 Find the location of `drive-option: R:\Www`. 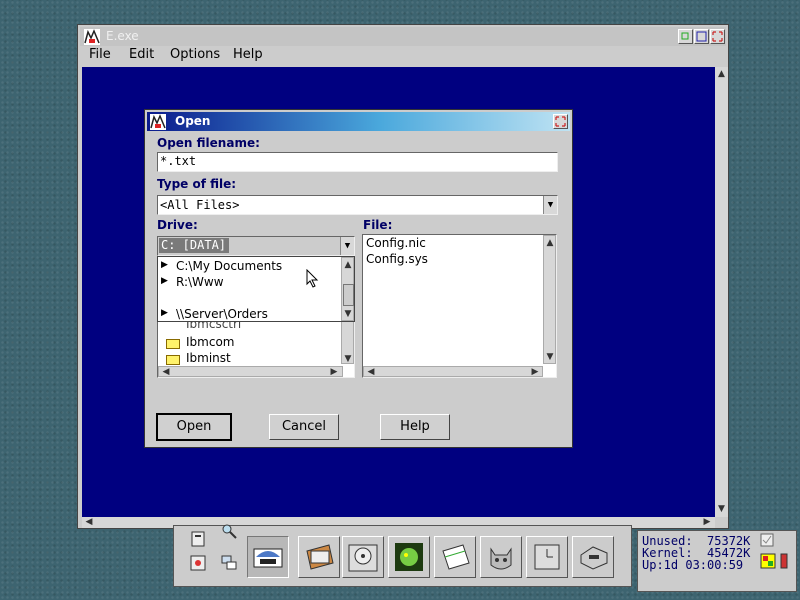

drive-option: R:\Www is located at coordinates (200, 282).